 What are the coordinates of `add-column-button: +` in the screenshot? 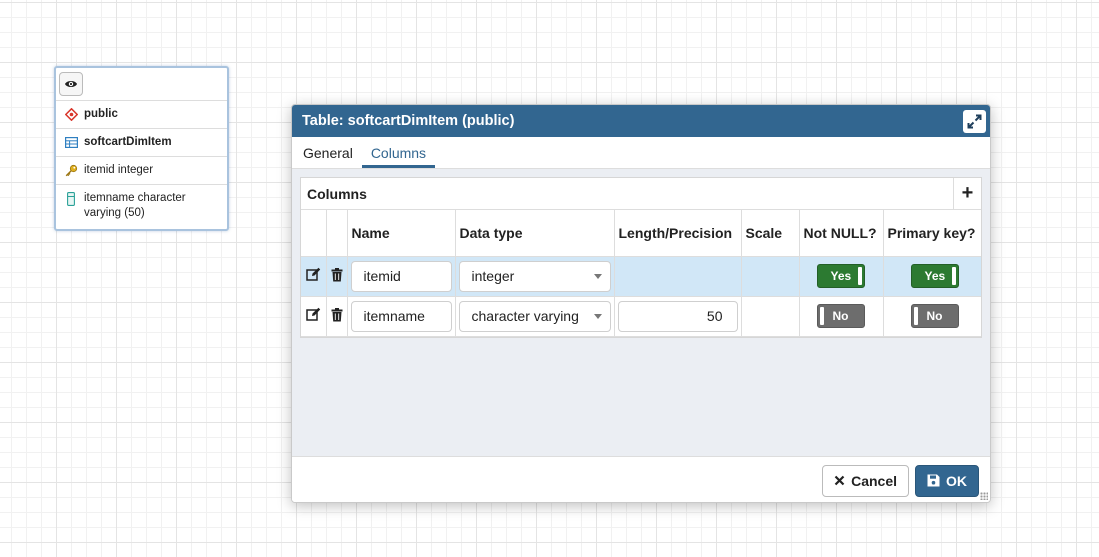 It's located at (967, 193).